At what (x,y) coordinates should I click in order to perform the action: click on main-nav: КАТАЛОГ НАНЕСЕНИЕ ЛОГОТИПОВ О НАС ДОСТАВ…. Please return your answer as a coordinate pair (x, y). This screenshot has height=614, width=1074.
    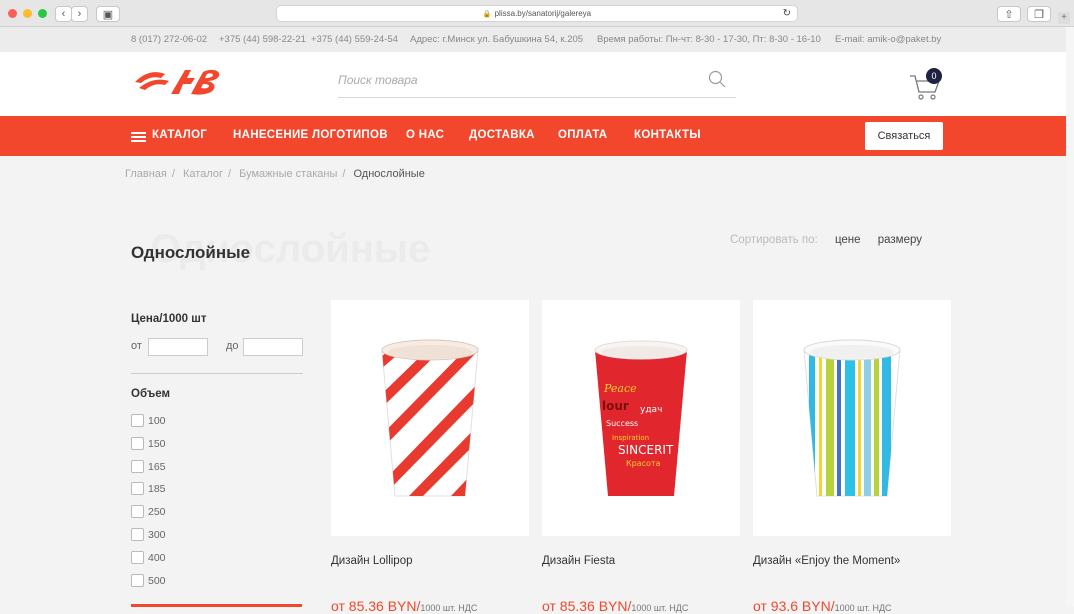
    Looking at the image, I should click on (533, 136).